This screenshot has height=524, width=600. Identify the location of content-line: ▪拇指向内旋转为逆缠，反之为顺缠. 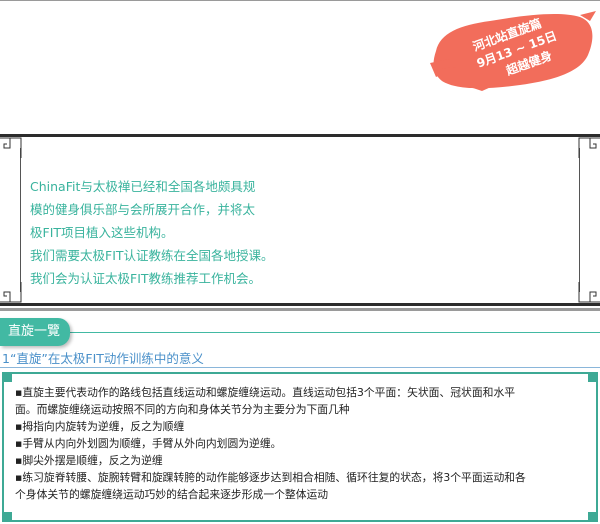
(100, 426).